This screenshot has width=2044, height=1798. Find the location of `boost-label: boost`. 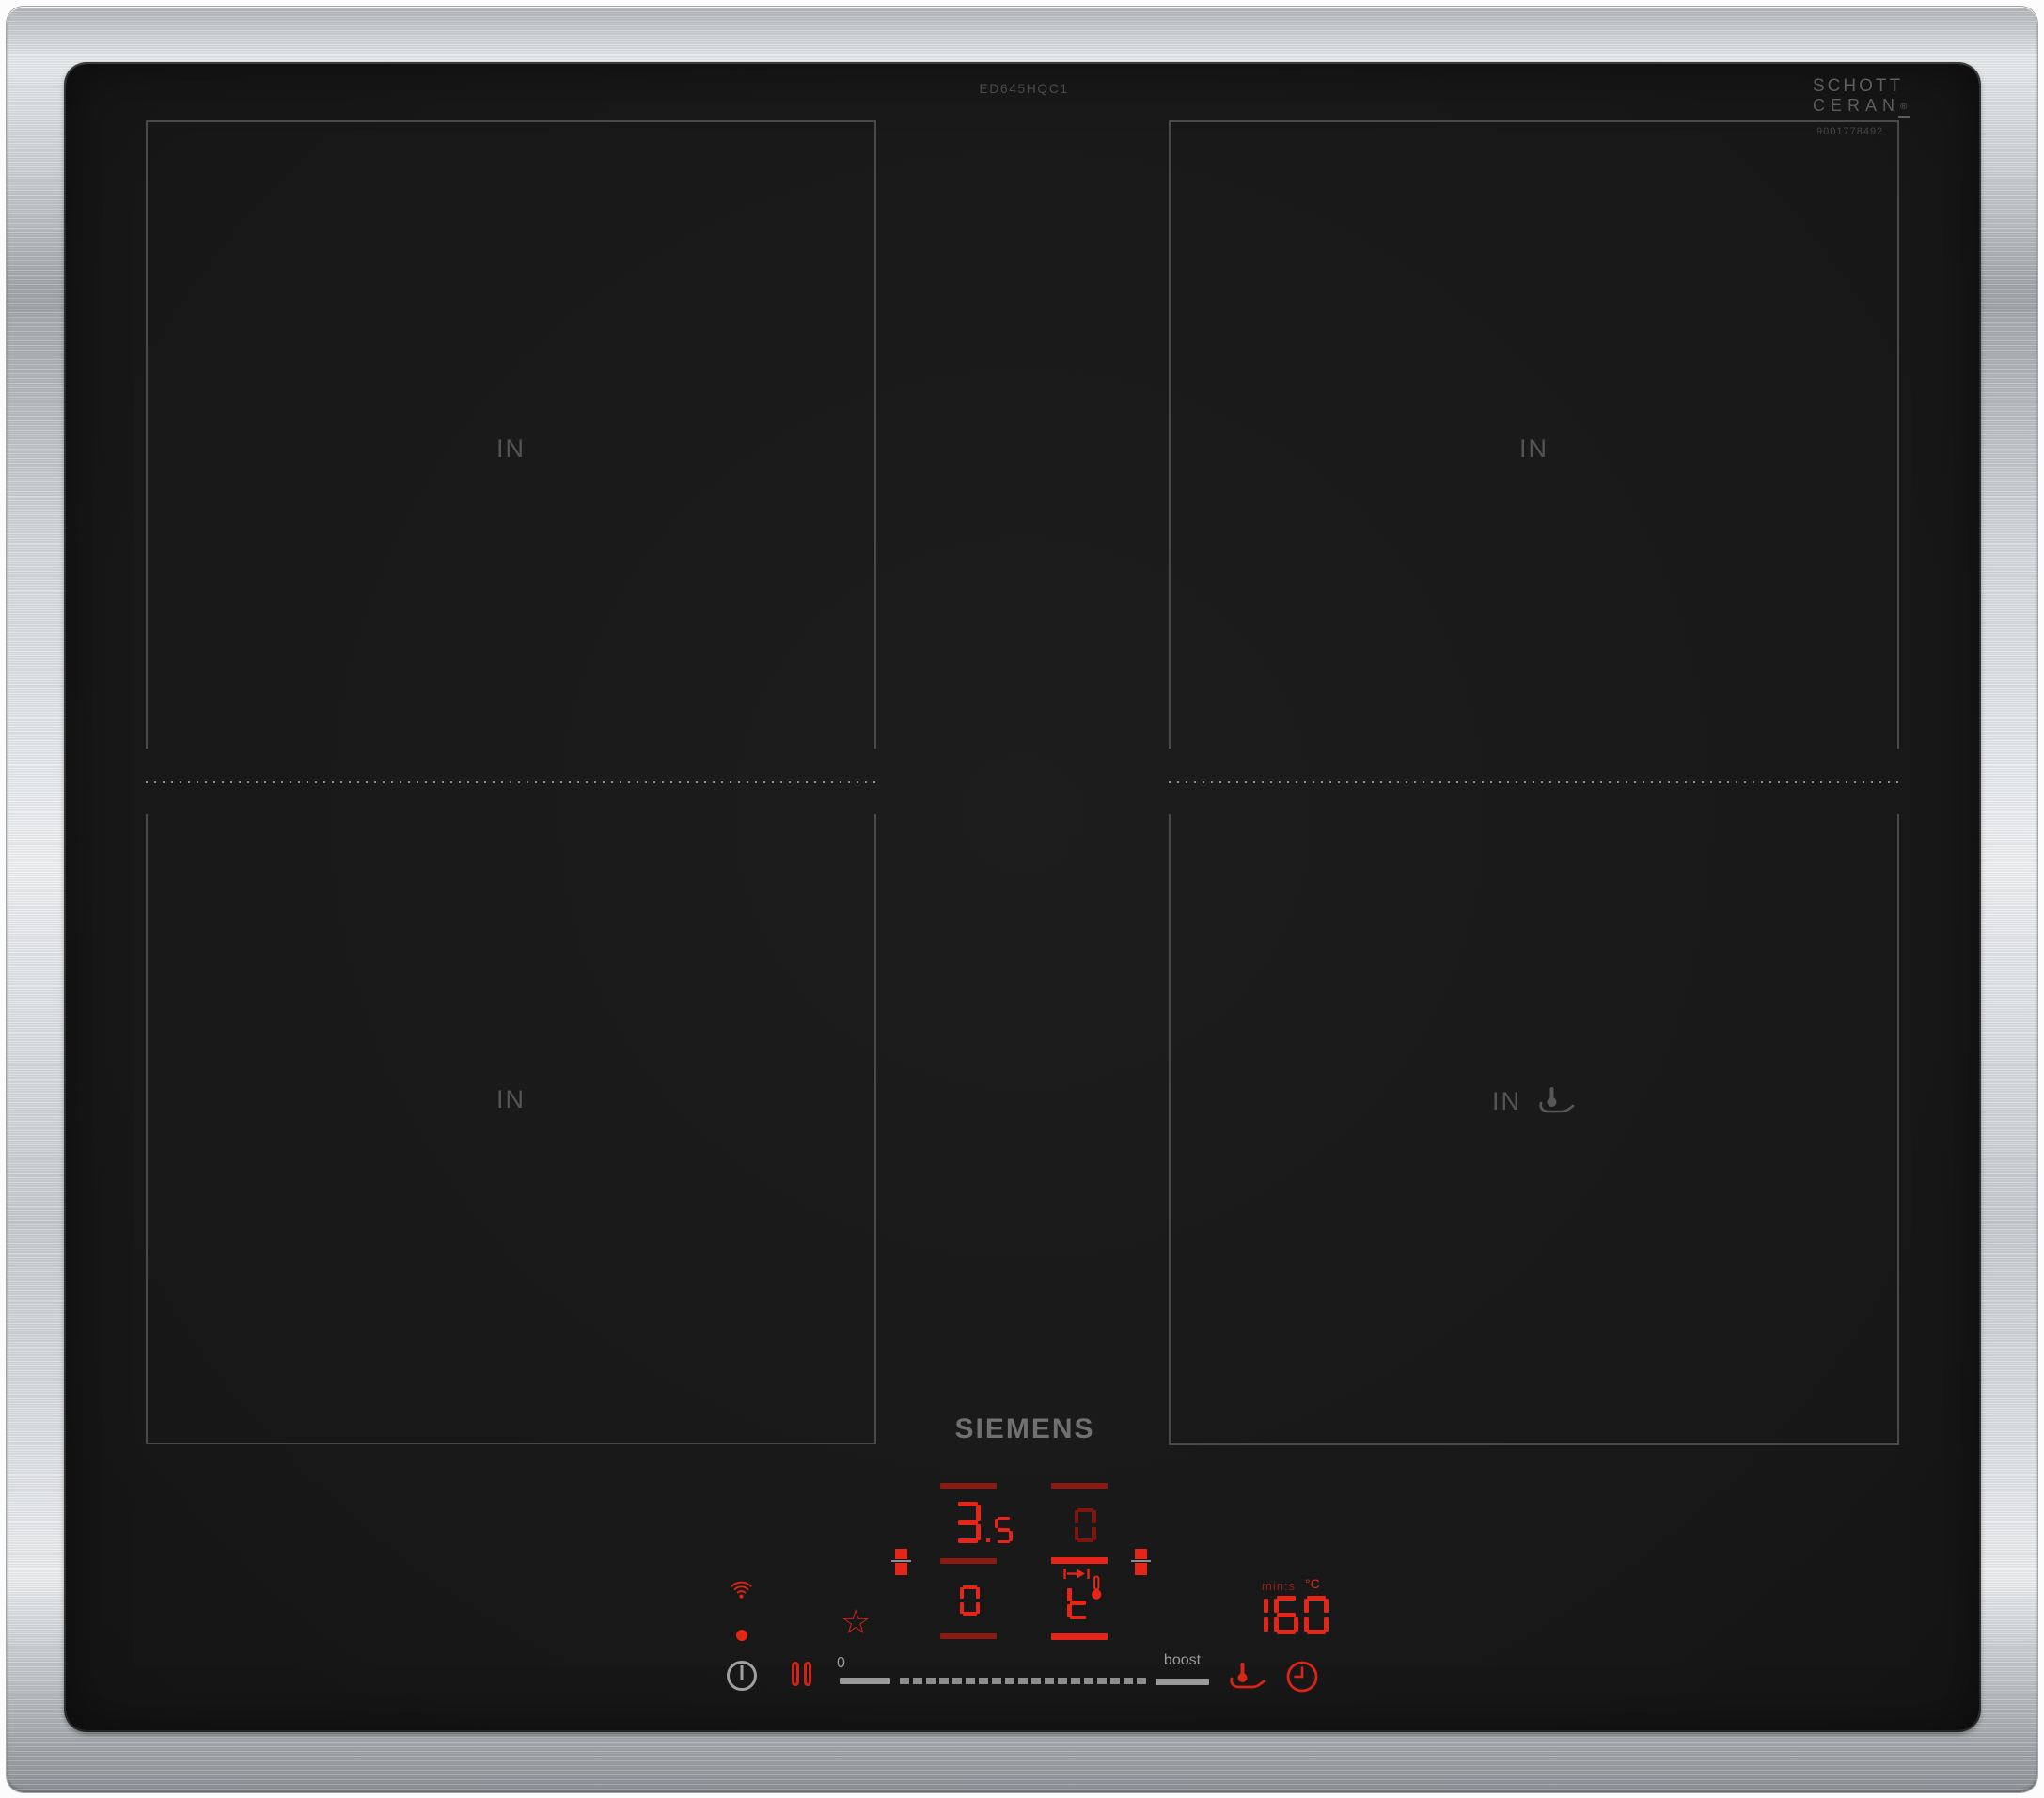

boost-label: boost is located at coordinates (1182, 1660).